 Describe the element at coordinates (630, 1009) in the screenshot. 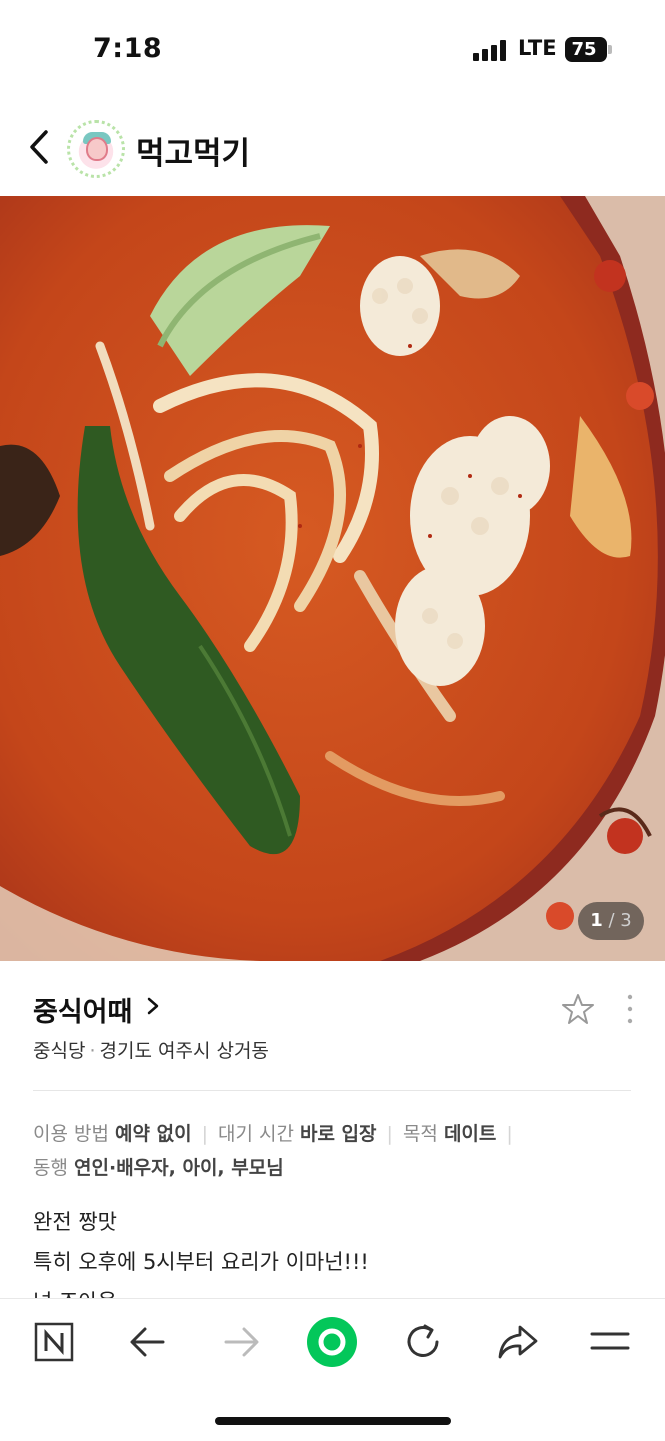

I see `more-options-icon` at that location.